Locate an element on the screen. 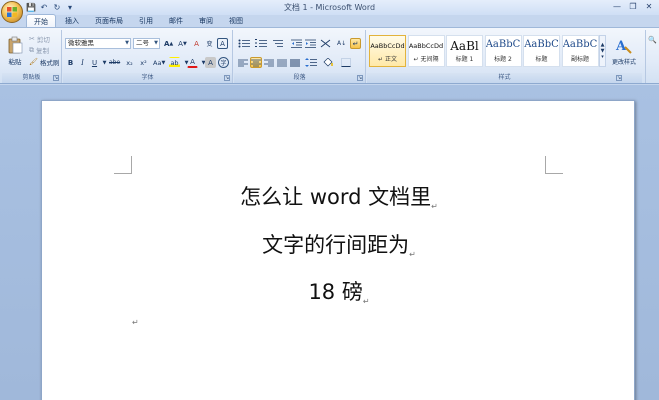 Image resolution: width=659 pixels, height=400 pixels. styles-dialog-launcher: ↘ is located at coordinates (619, 78).